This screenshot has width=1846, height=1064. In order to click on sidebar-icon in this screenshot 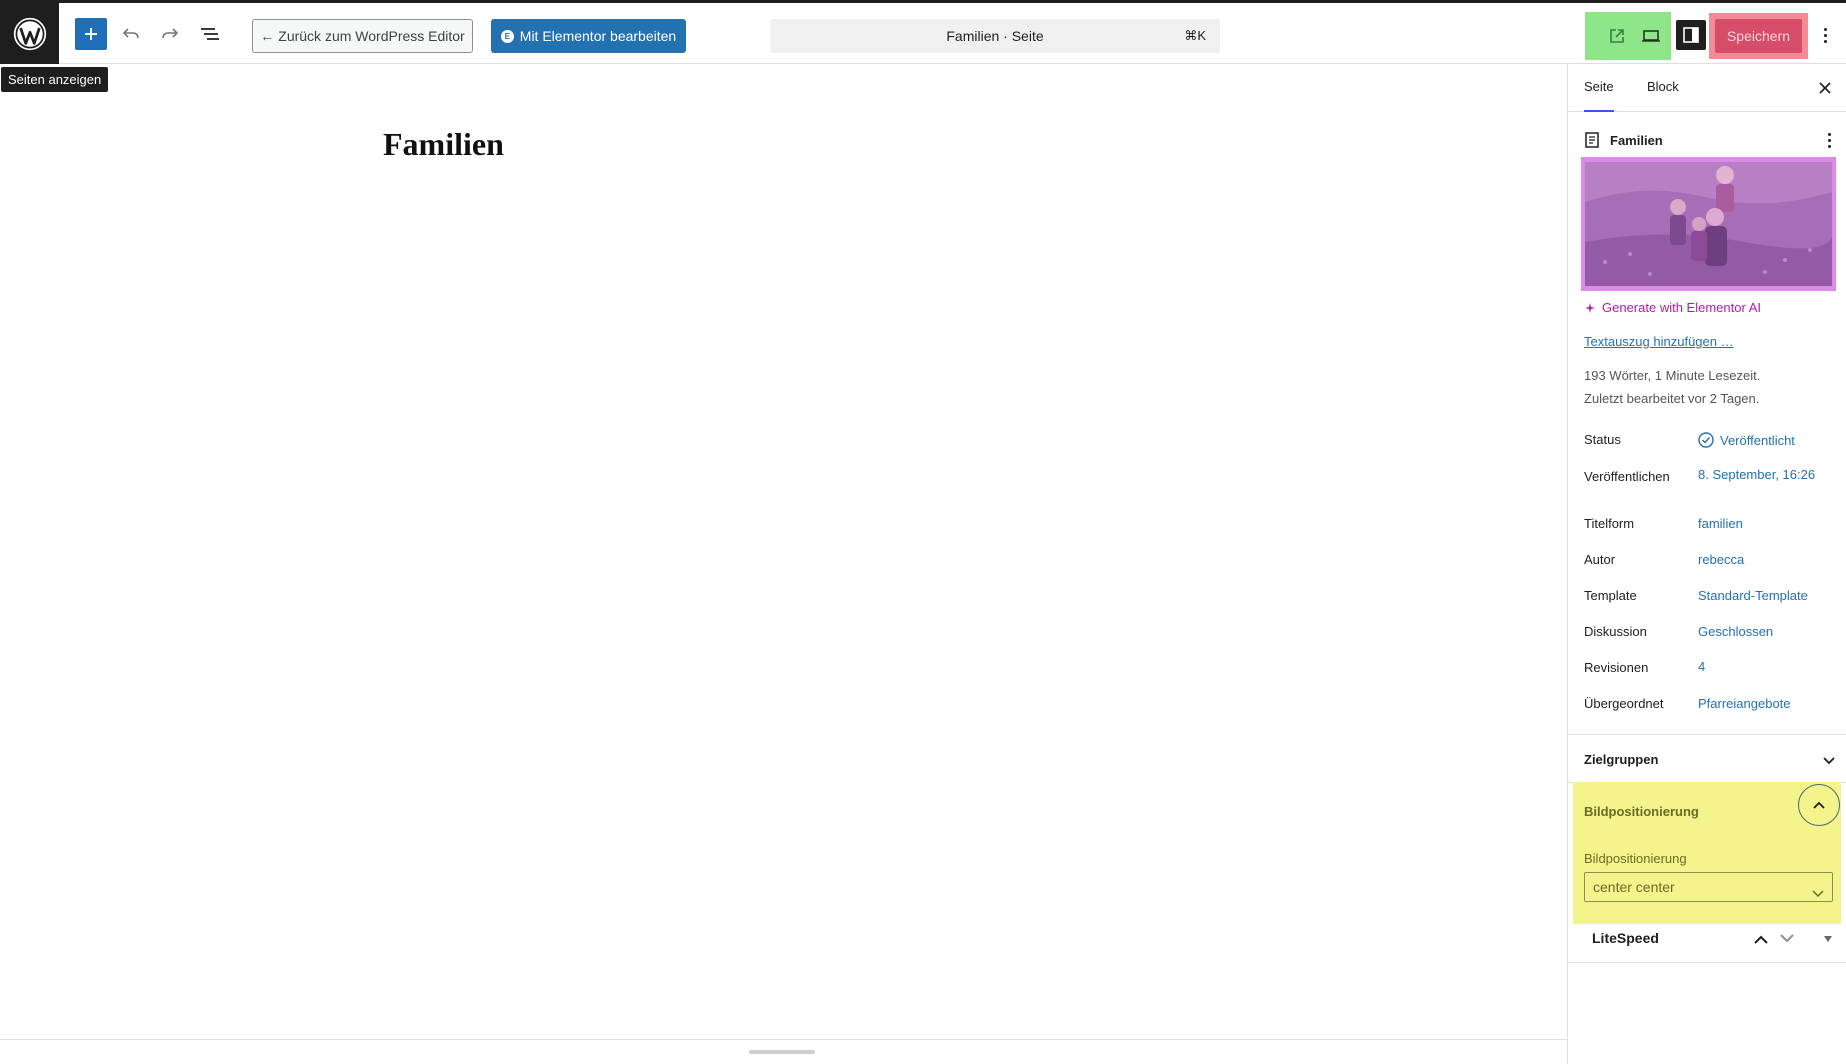, I will do `click(1691, 35)`.